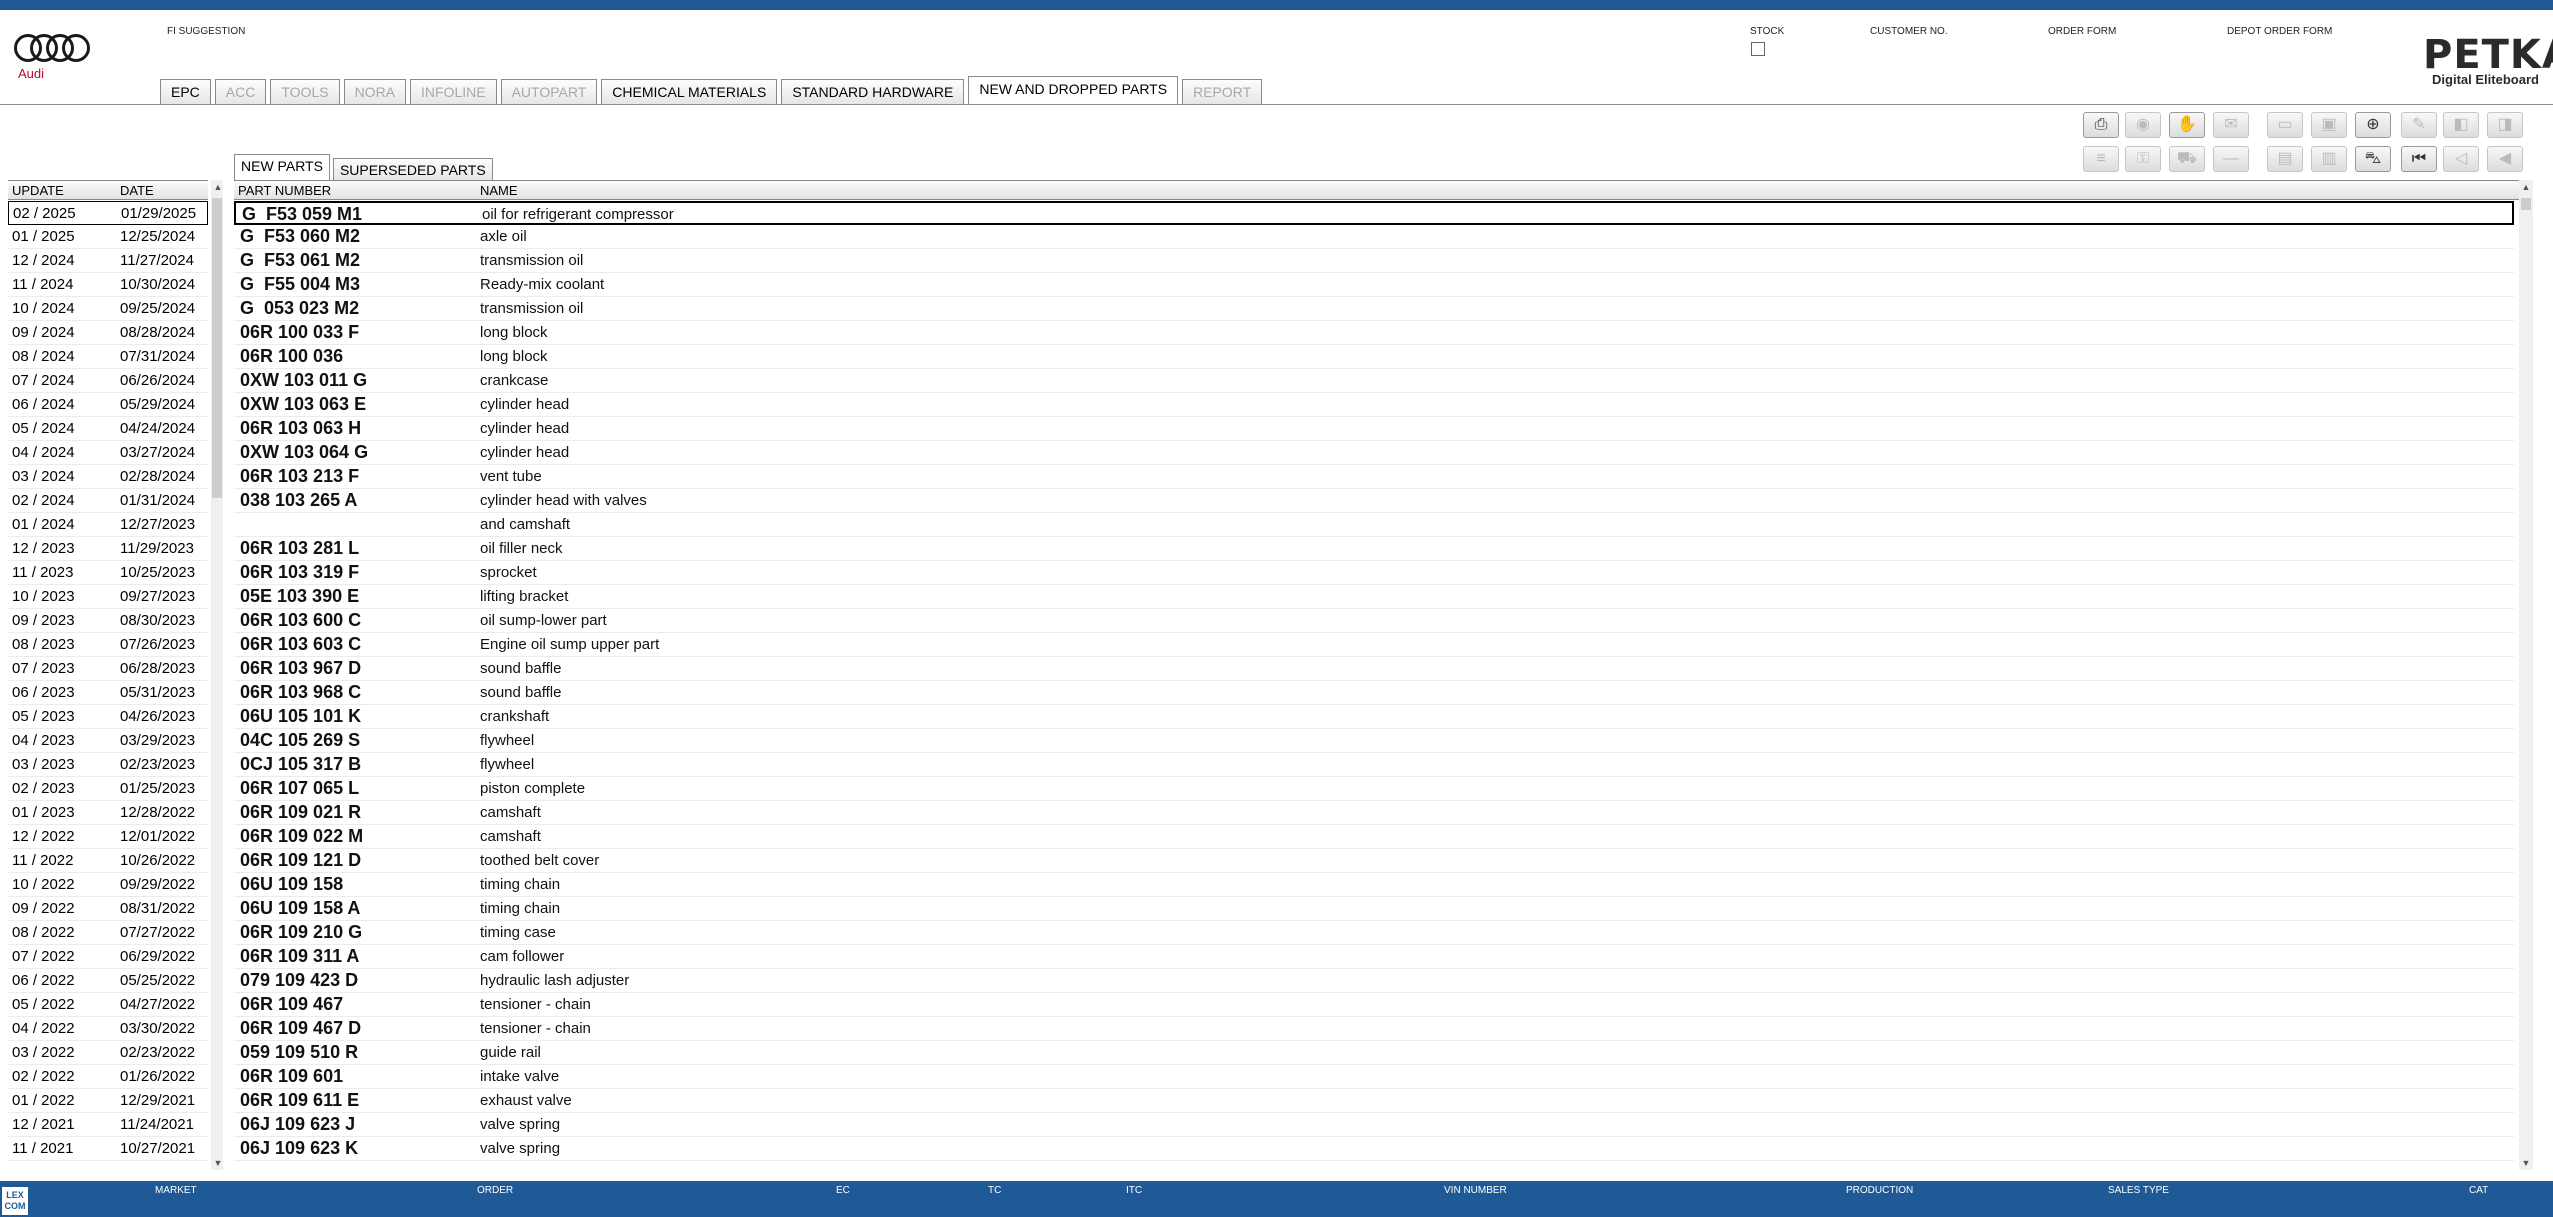  What do you see at coordinates (1374, 837) in the screenshot?
I see `table-row: 06R 109 022 M camshaft` at bounding box center [1374, 837].